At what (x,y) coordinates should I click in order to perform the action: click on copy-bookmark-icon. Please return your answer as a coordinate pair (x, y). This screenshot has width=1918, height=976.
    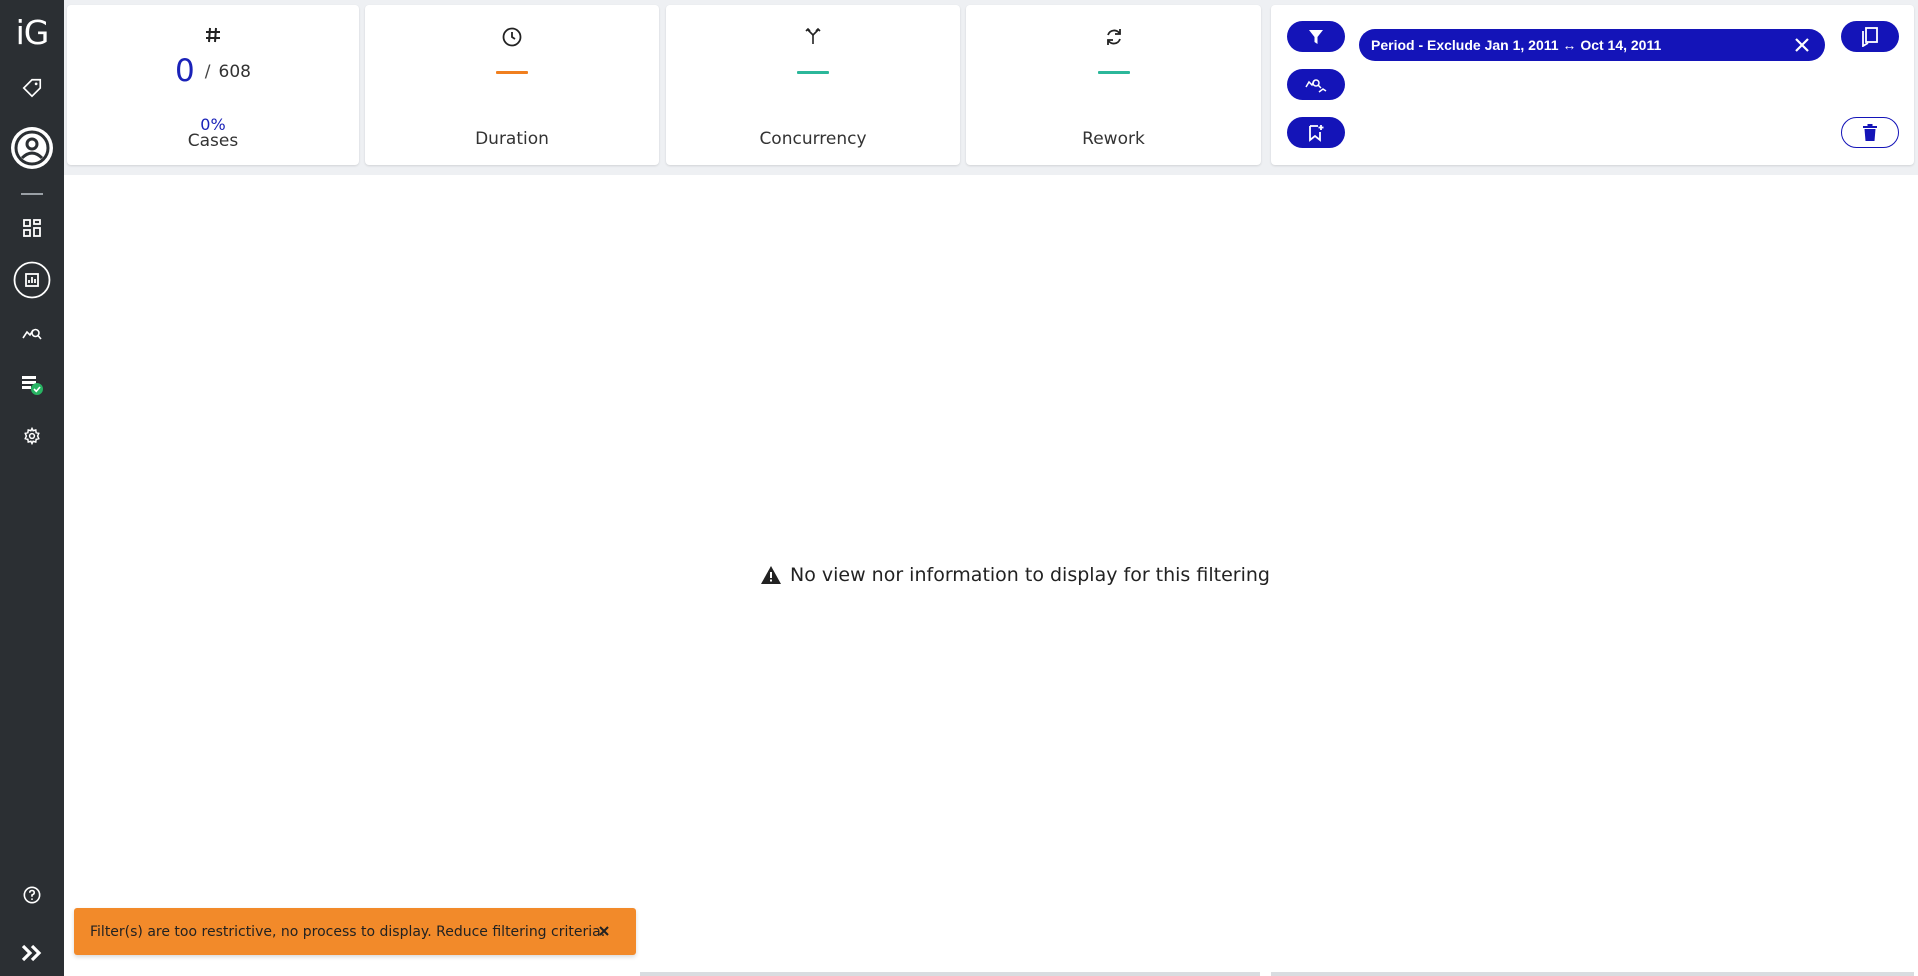
    Looking at the image, I should click on (1870, 36).